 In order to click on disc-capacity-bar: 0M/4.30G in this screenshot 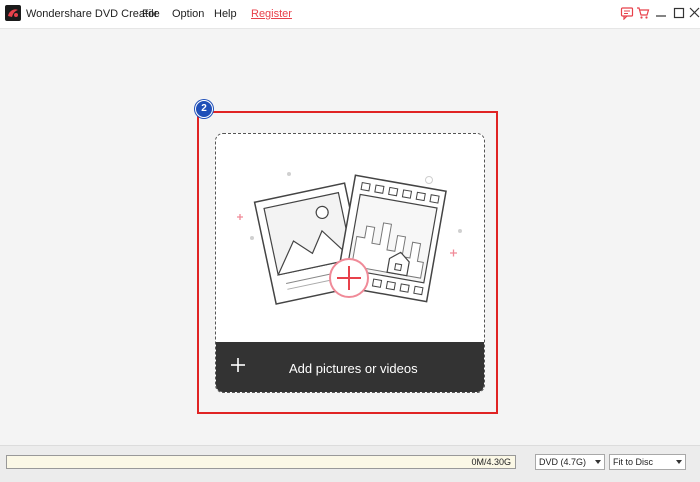, I will do `click(261, 462)`.